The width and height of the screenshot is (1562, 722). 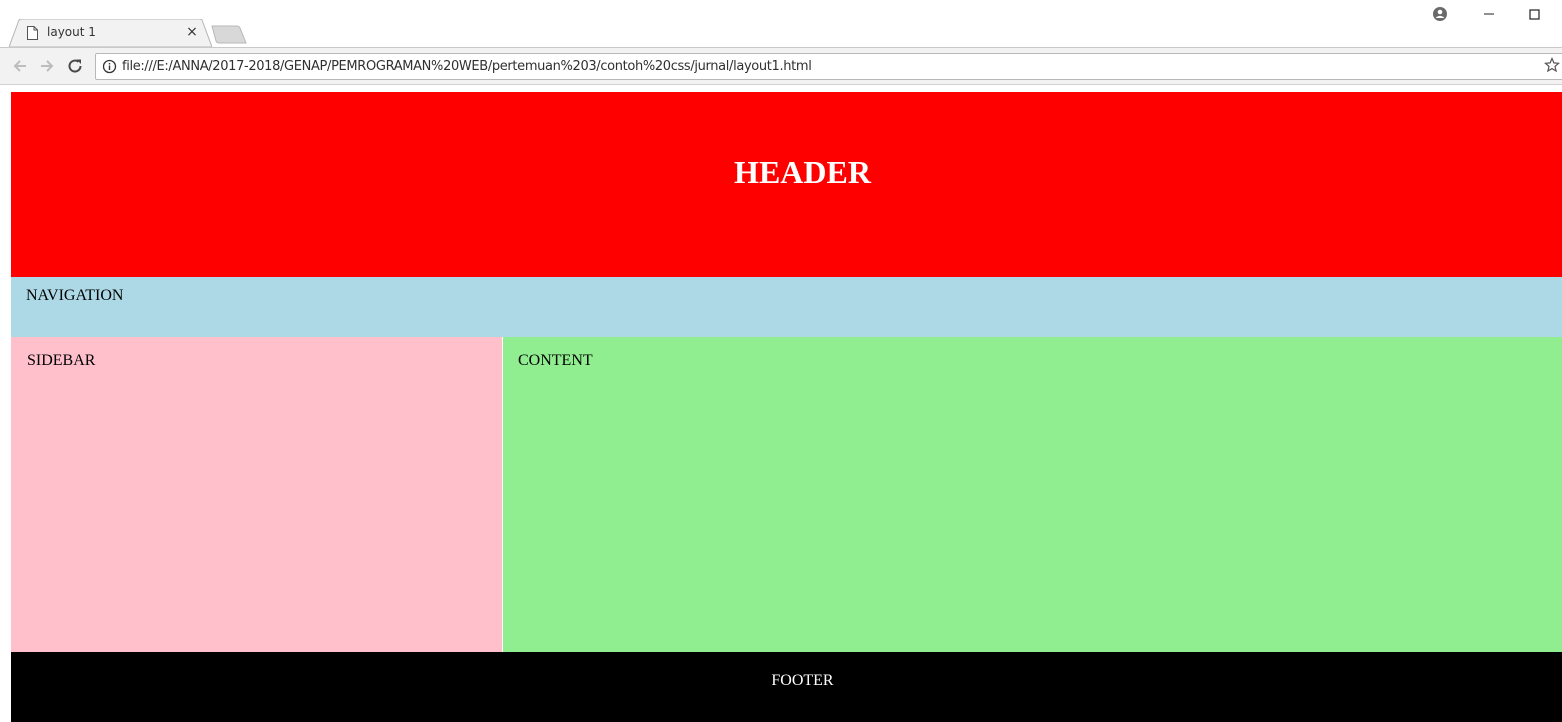 I want to click on content-label: CONTENT, so click(x=555, y=360).